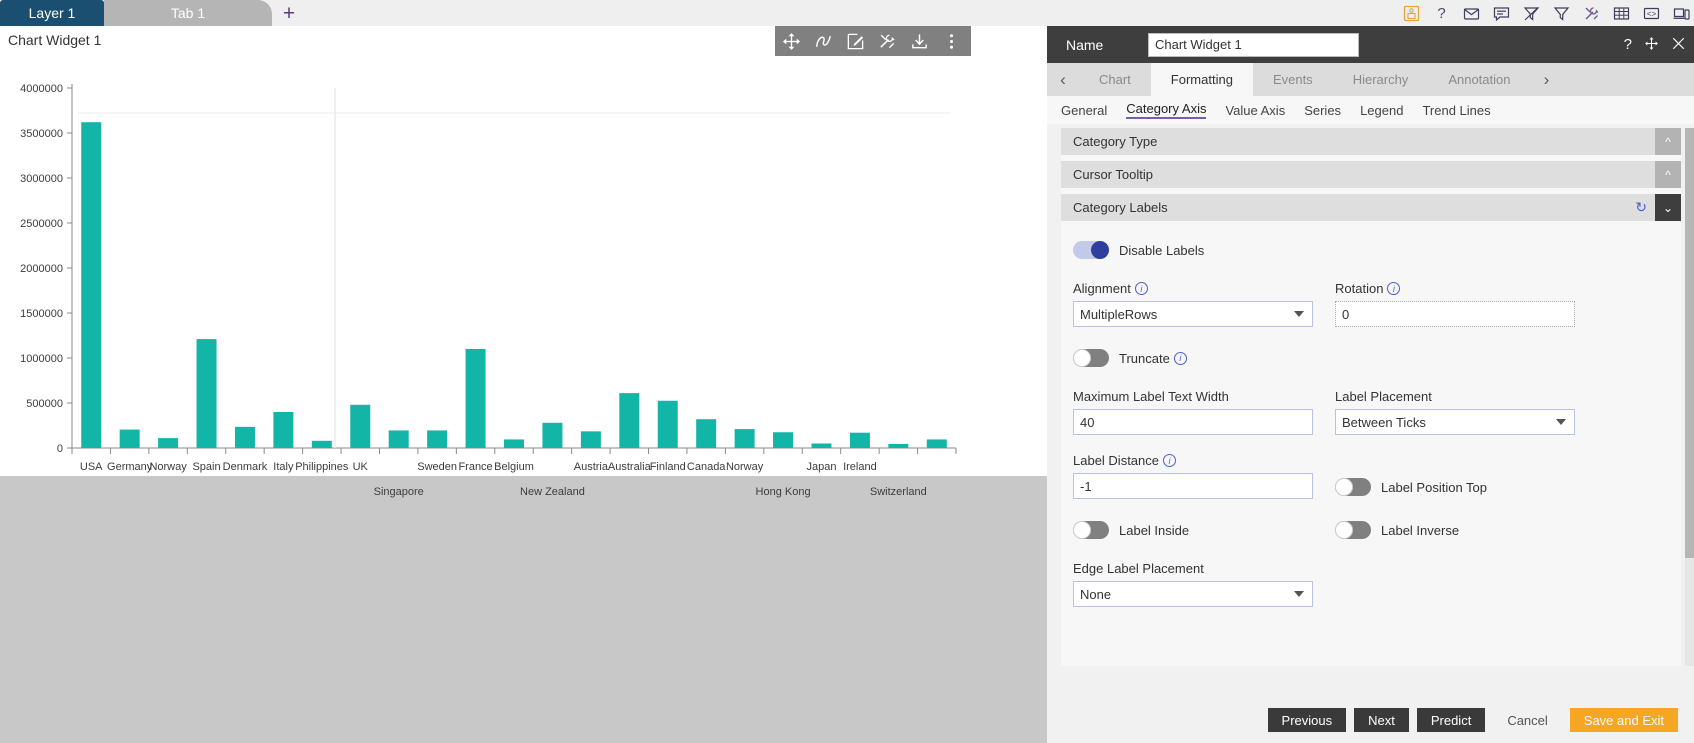  I want to click on svg-text: Norway, so click(745, 467).